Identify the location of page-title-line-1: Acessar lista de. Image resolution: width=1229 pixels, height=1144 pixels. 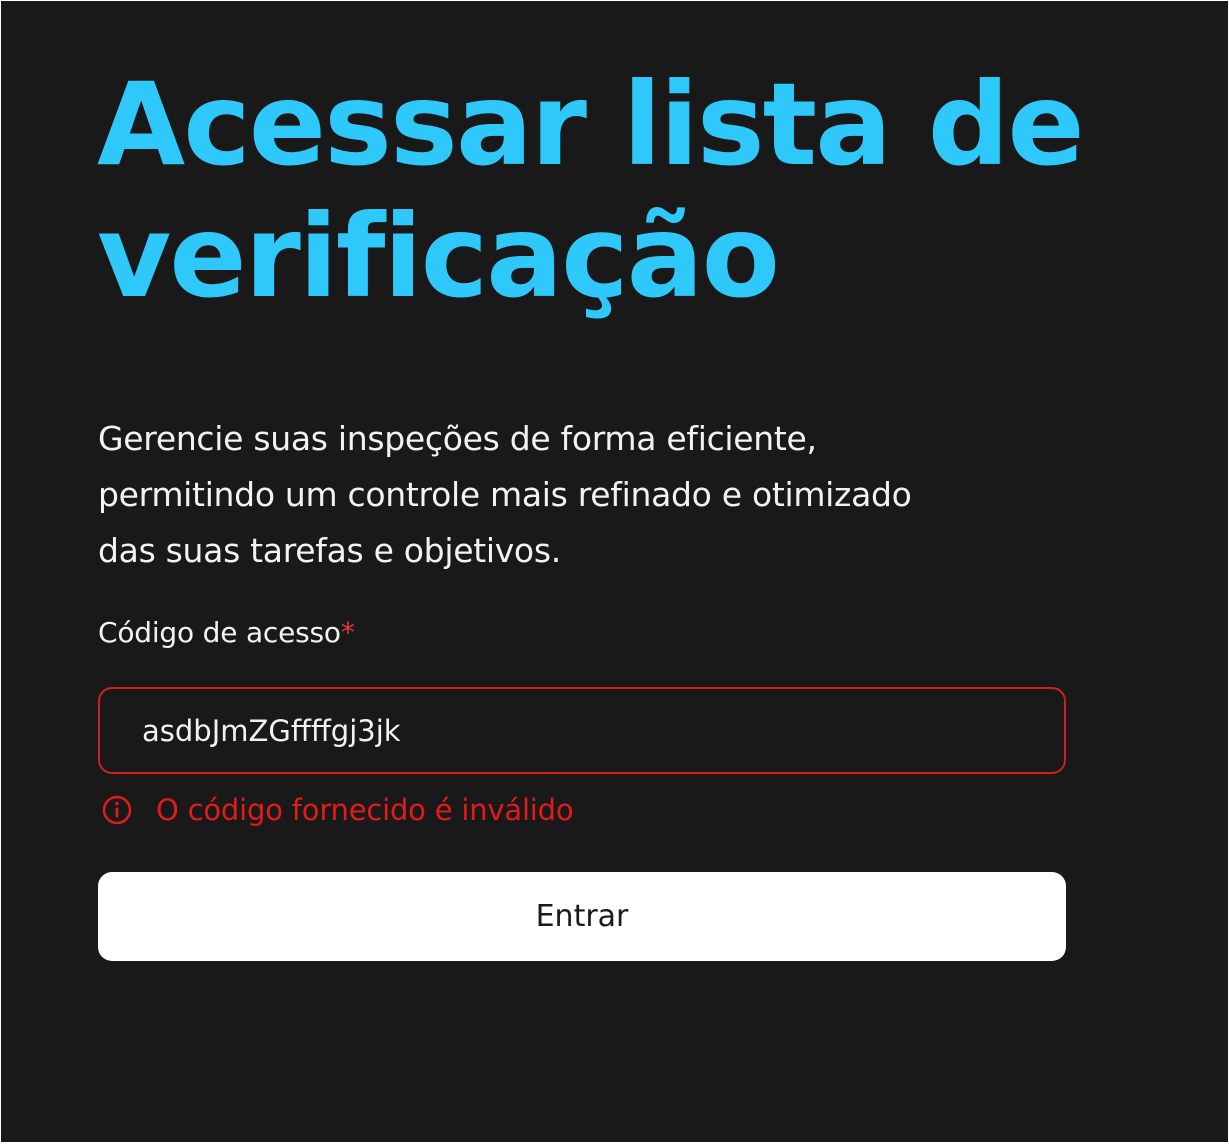
(591, 124).